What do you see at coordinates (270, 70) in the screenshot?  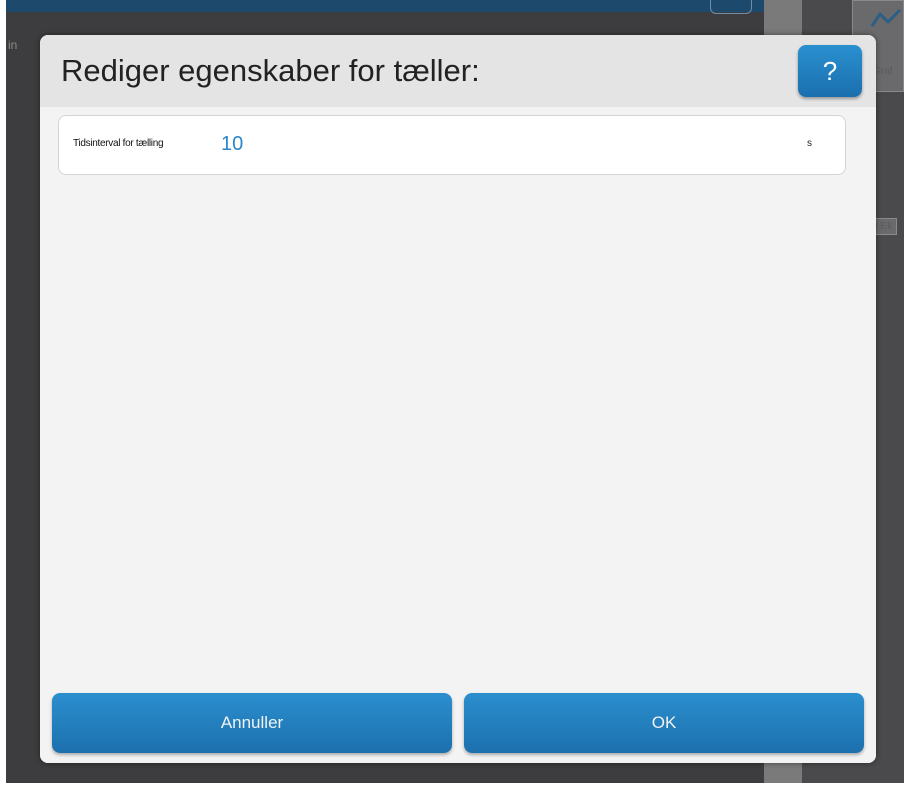 I see `dialog-title: Rediger egenskaber for tæller:` at bounding box center [270, 70].